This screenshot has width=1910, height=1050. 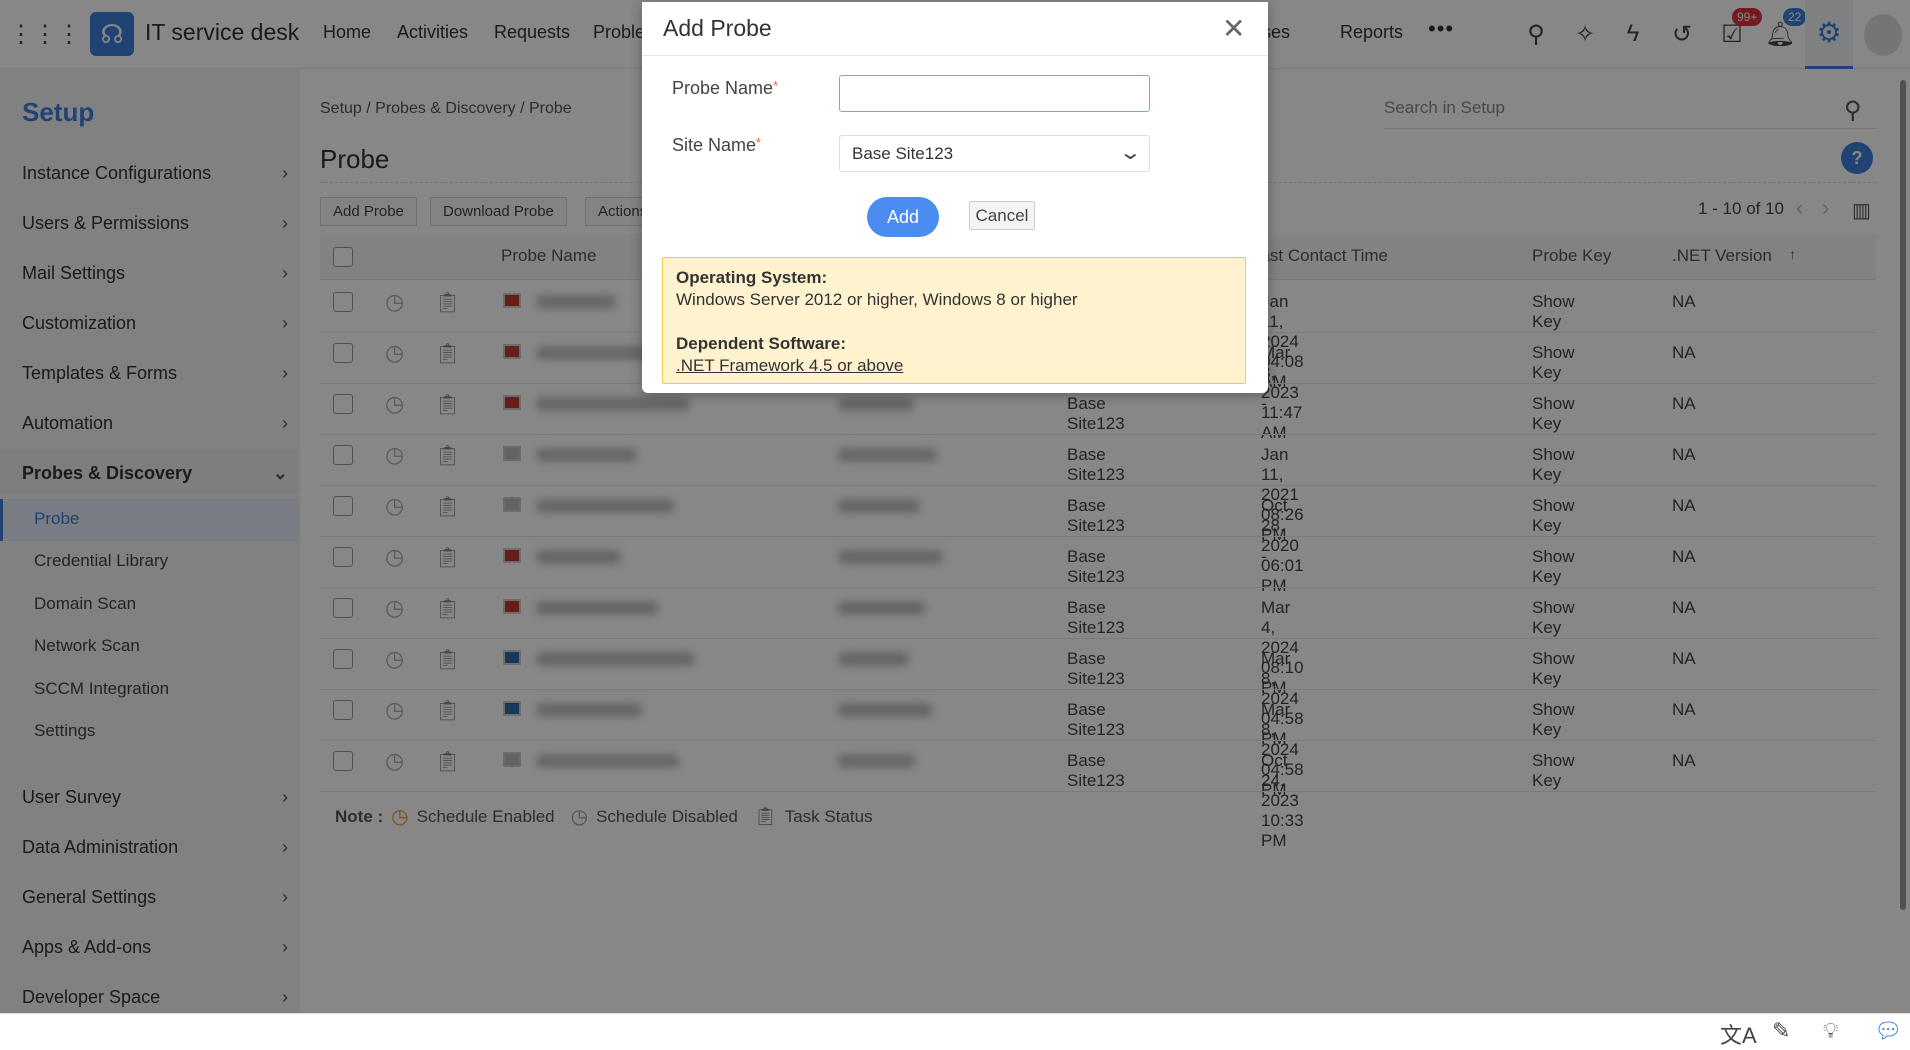 I want to click on os-label: Operating System:, so click(x=752, y=277).